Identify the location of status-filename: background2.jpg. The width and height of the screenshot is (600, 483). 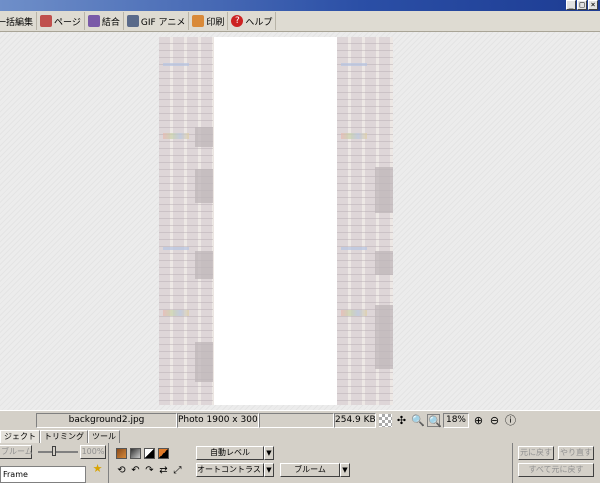
(106, 420).